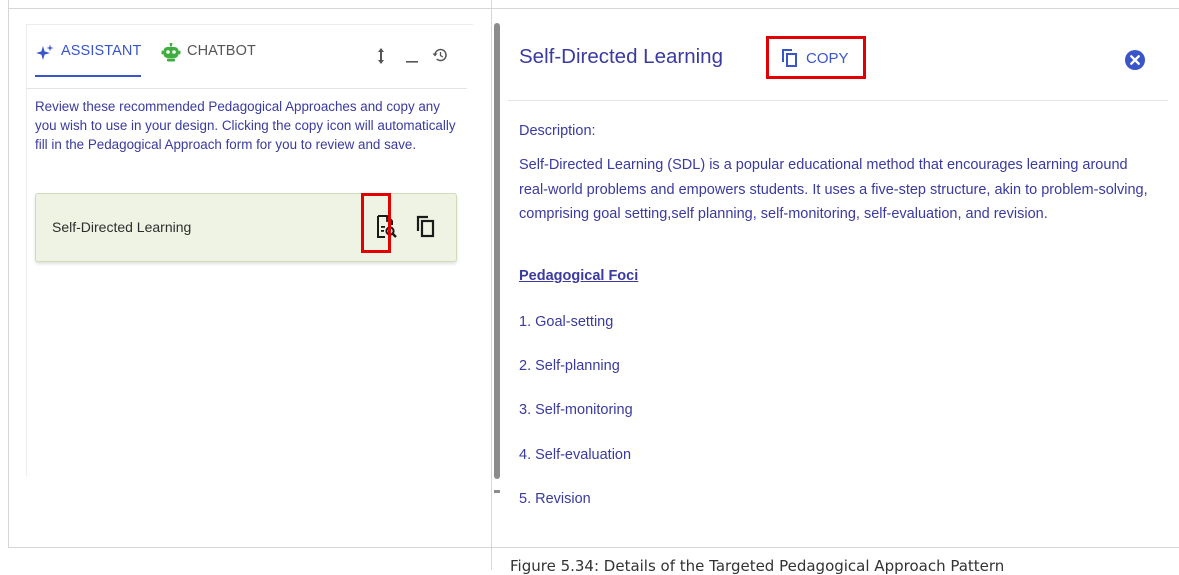 The image size is (1179, 575). Describe the element at coordinates (88, 60) in the screenshot. I see `tab-assistant: ASSISTANT` at that location.